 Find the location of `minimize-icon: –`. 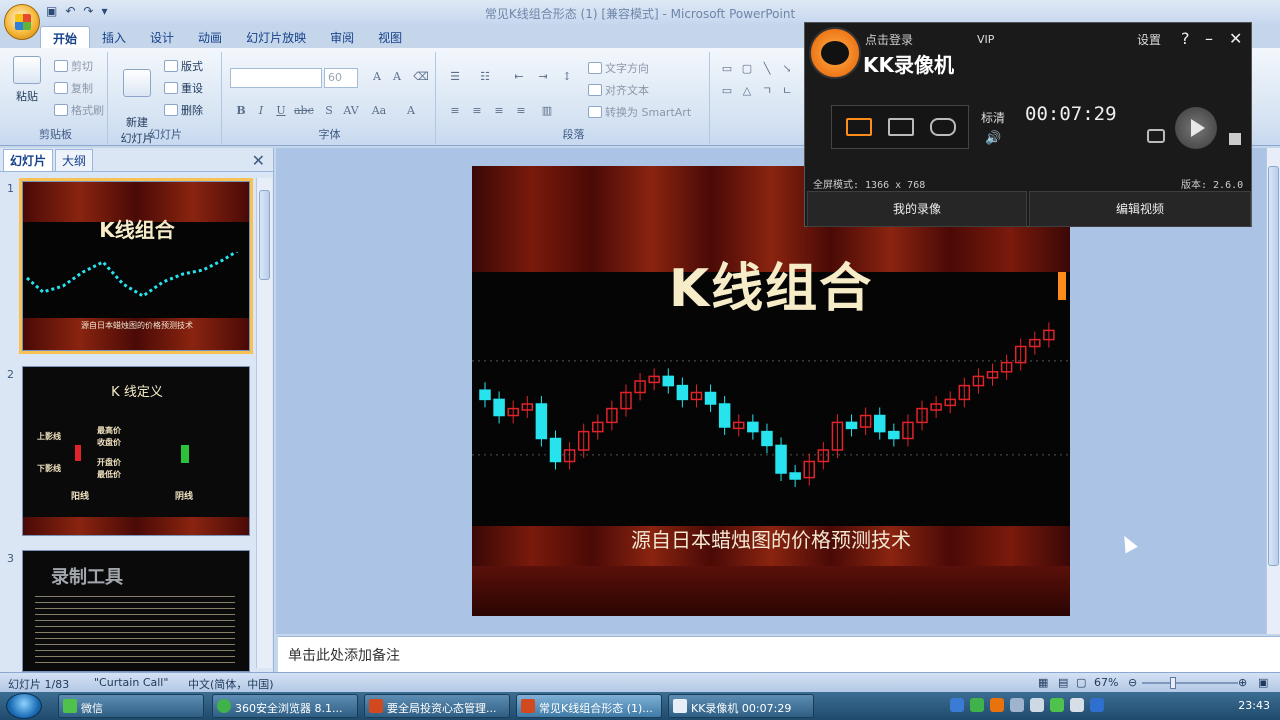

minimize-icon: – is located at coordinates (1209, 38).